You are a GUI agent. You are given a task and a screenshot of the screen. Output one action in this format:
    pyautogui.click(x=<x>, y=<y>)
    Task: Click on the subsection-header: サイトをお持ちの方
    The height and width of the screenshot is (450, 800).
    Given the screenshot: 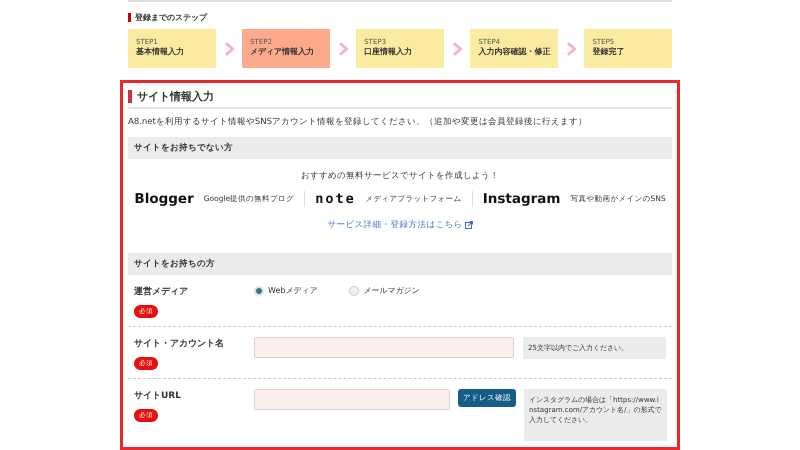 What is the action you would take?
    pyautogui.click(x=400, y=264)
    